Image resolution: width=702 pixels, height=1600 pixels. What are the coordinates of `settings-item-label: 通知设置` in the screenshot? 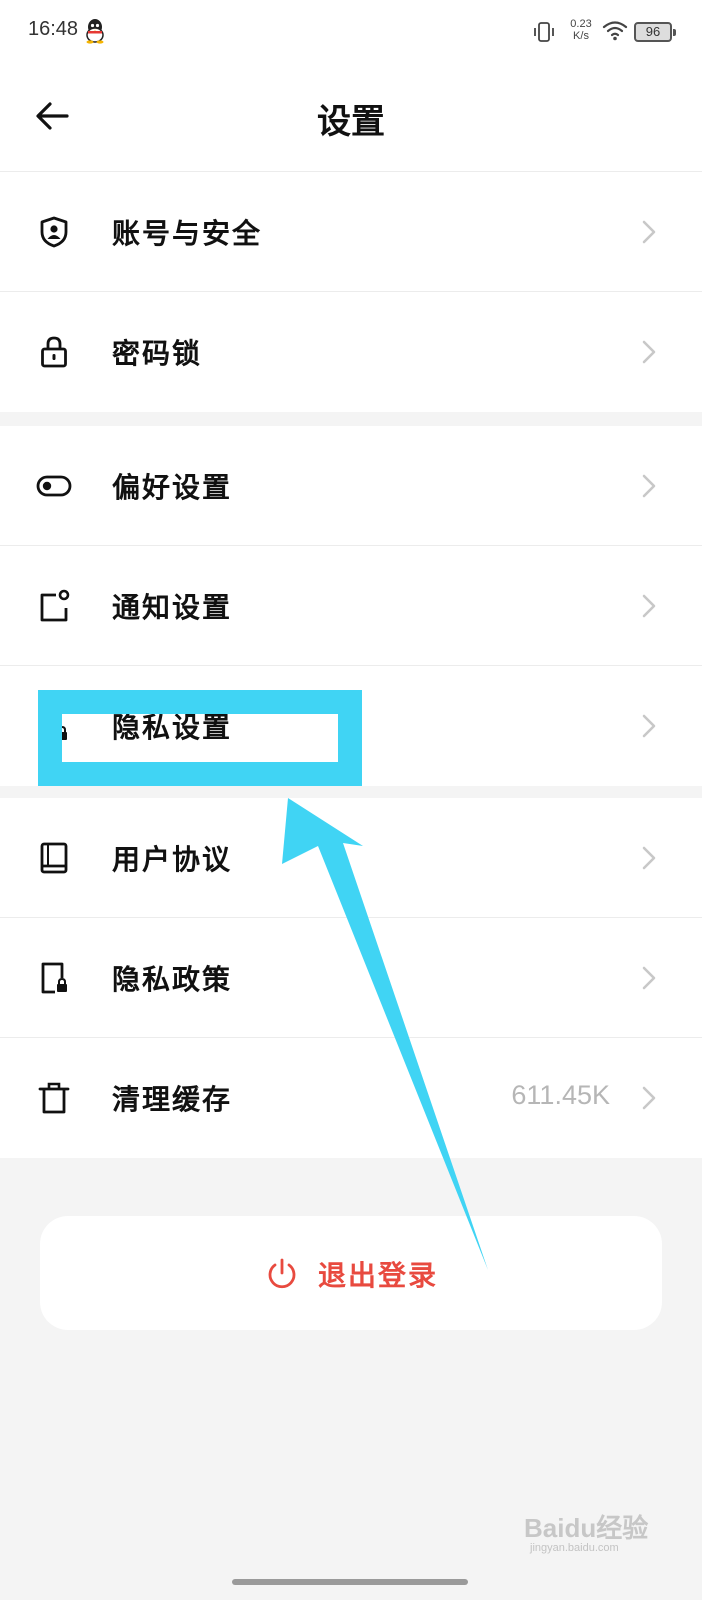 It's located at (172, 607).